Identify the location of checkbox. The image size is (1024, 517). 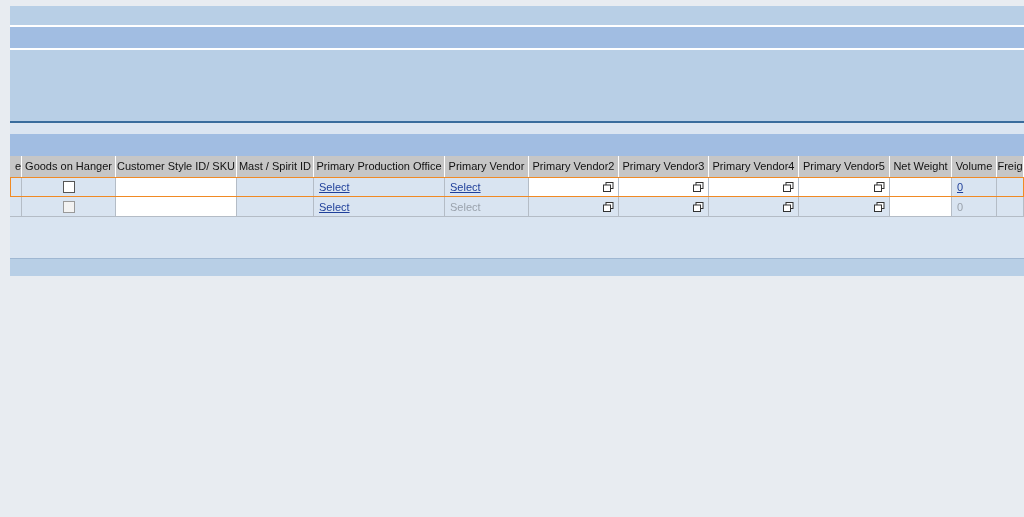
(68, 186).